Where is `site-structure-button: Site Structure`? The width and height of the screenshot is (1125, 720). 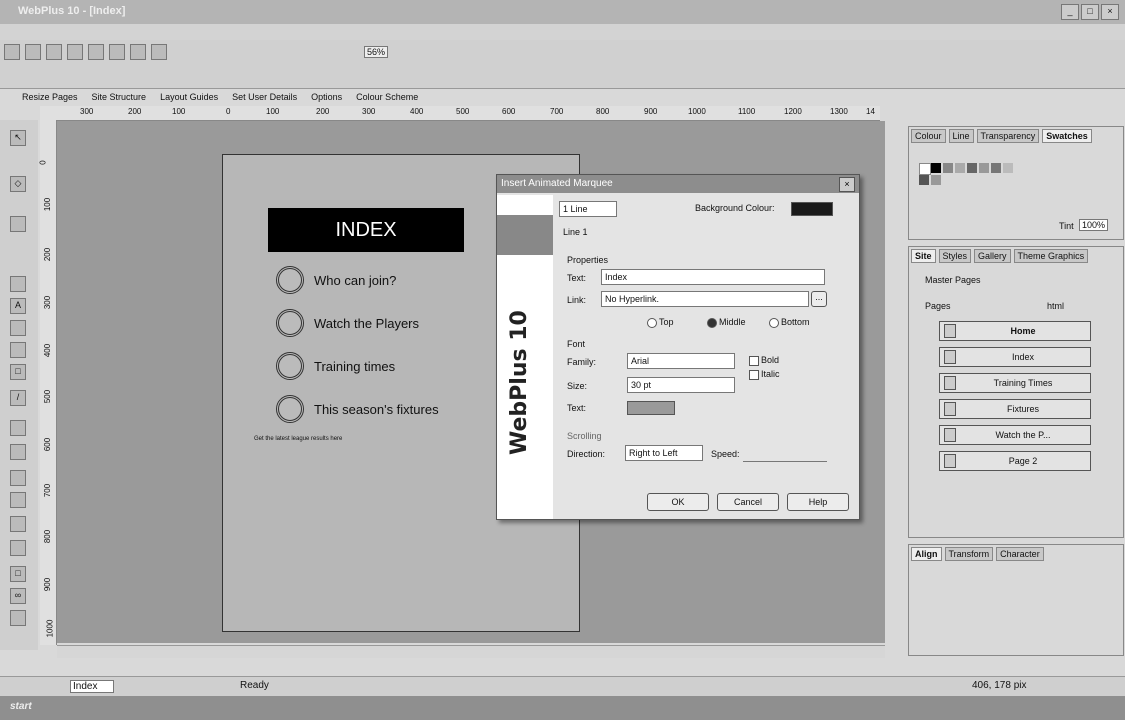
site-structure-button: Site Structure is located at coordinates (119, 97).